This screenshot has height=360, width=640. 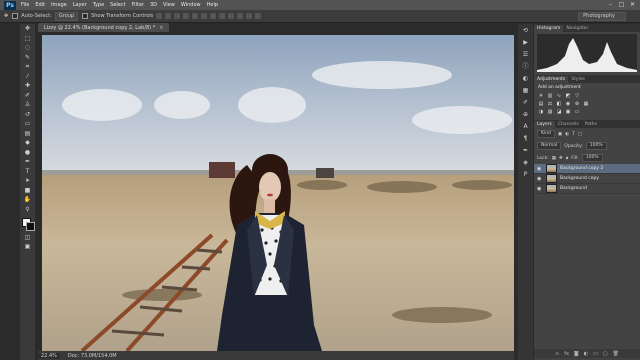 I want to click on distribute-2-icon, so click(x=222, y=16).